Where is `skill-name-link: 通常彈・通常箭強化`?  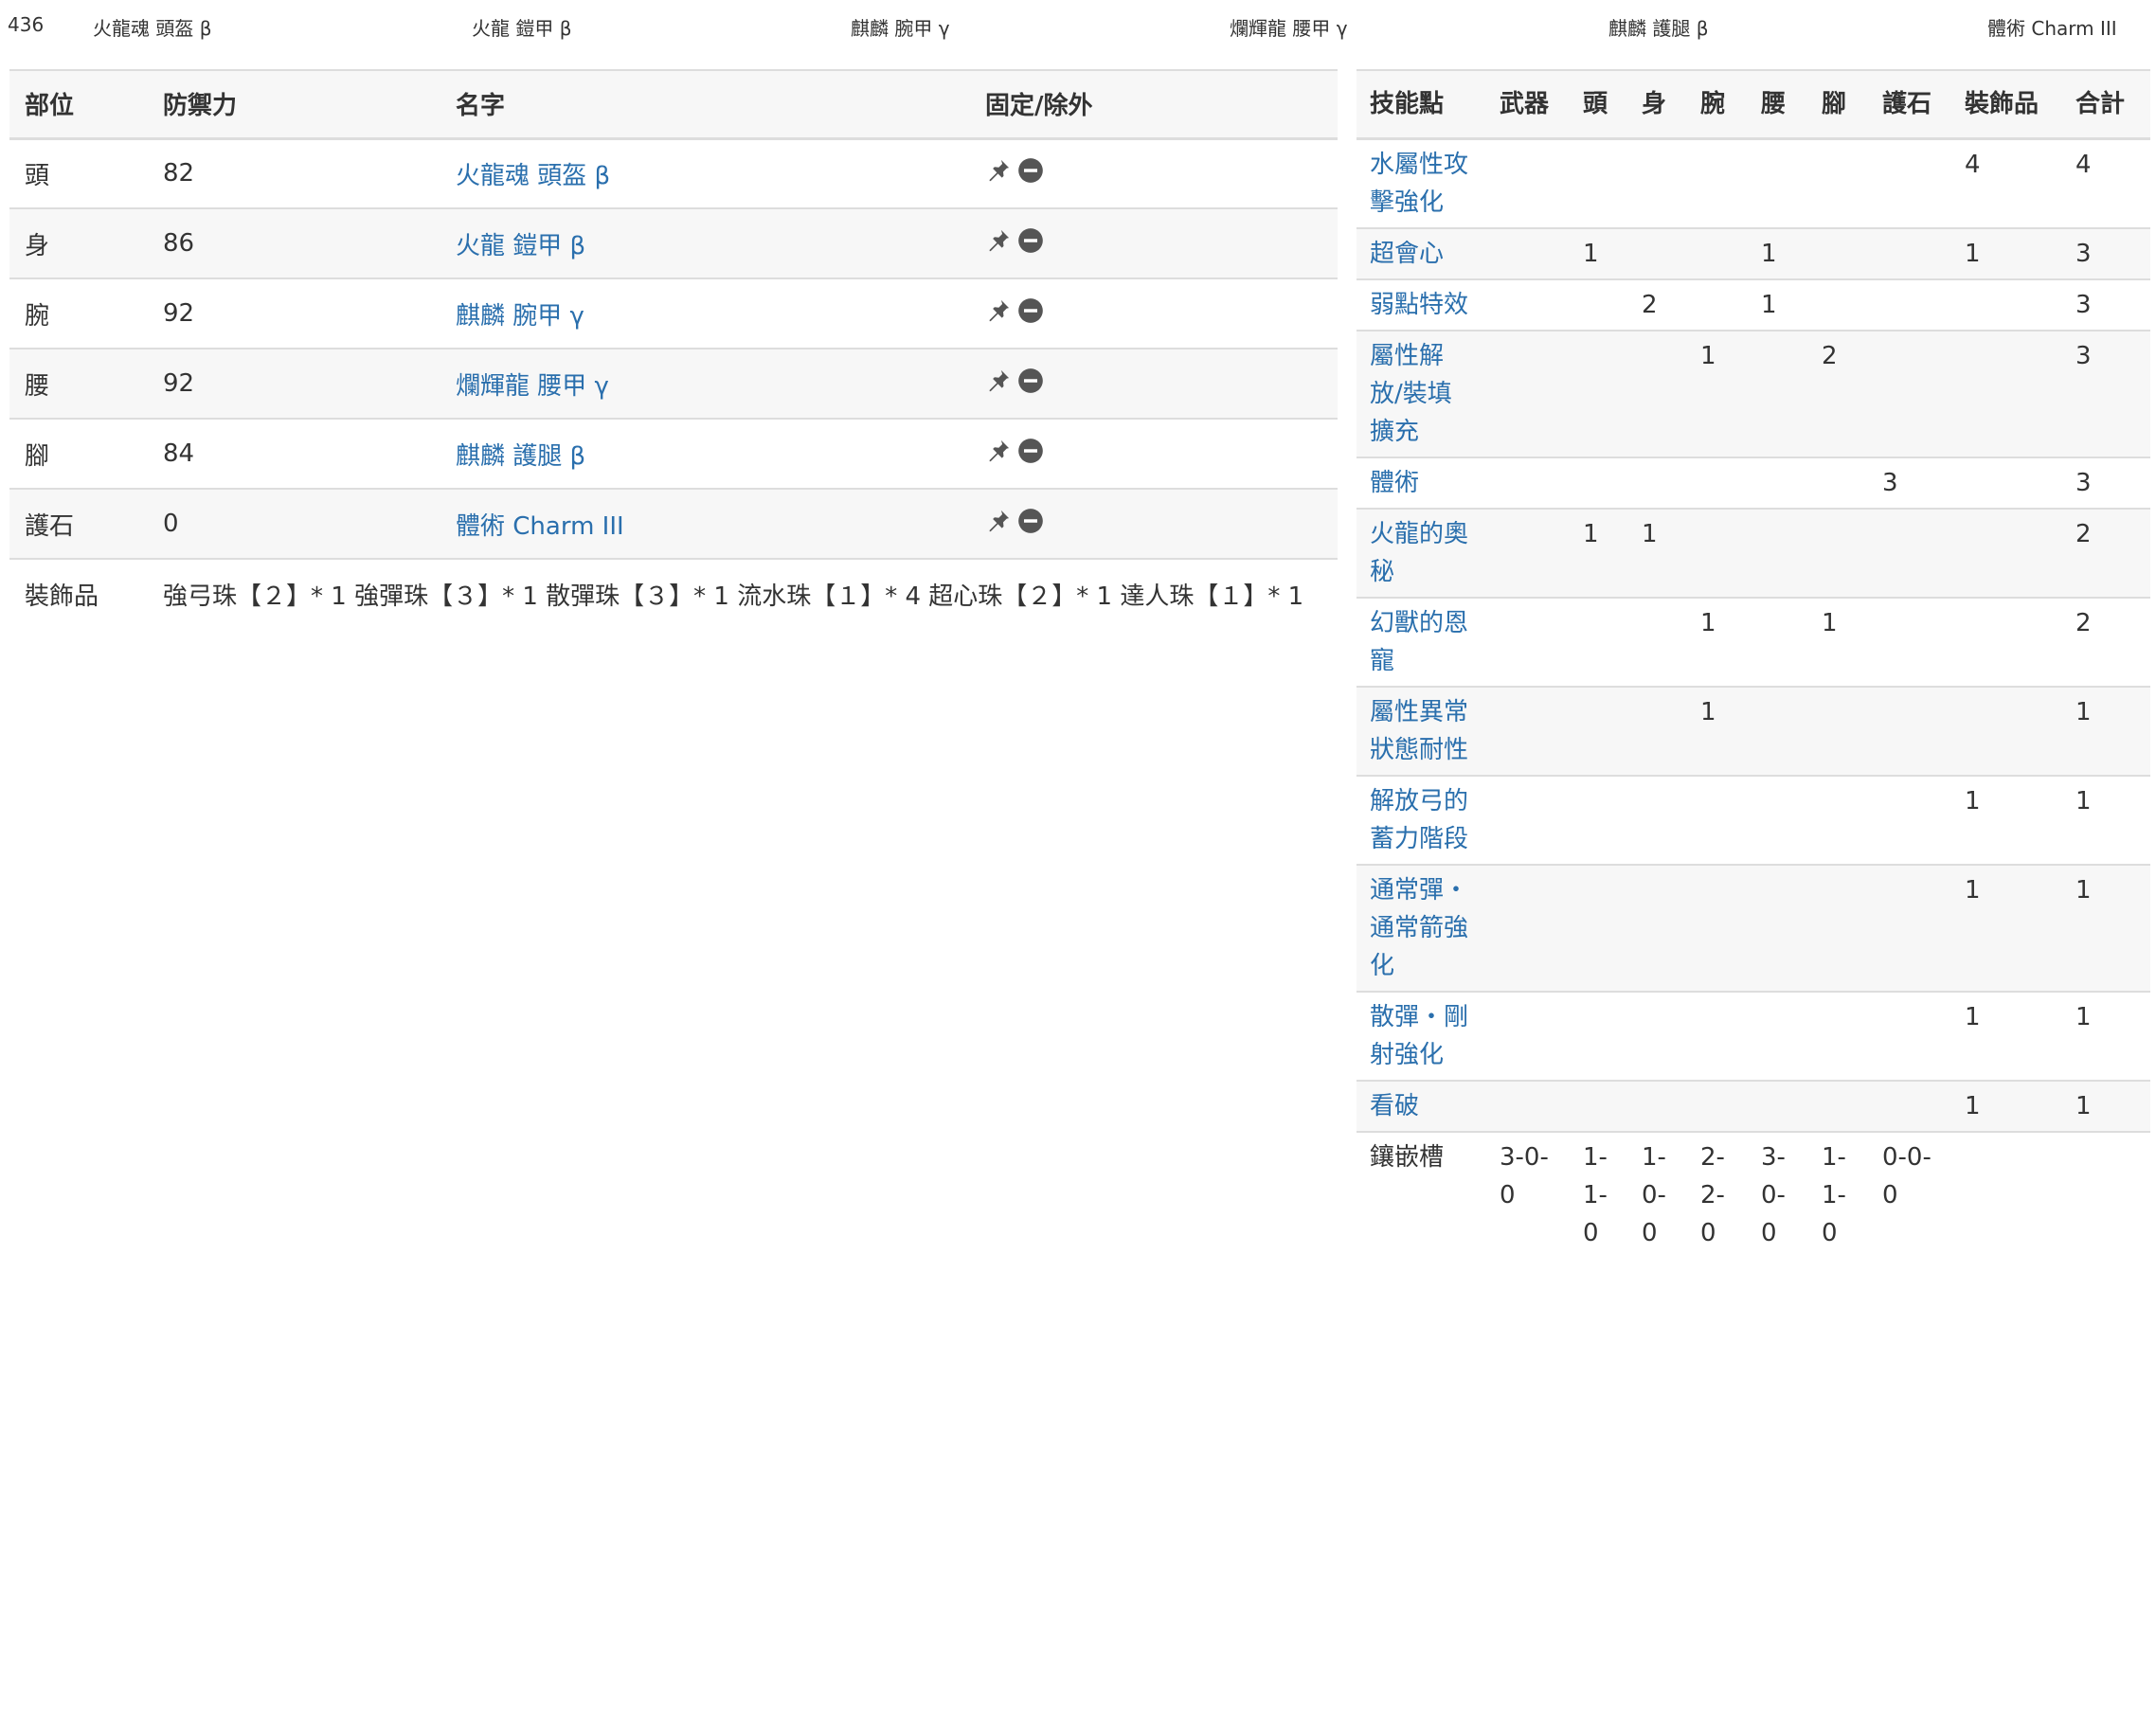 skill-name-link: 通常彈・通常箭強化 is located at coordinates (1421, 929).